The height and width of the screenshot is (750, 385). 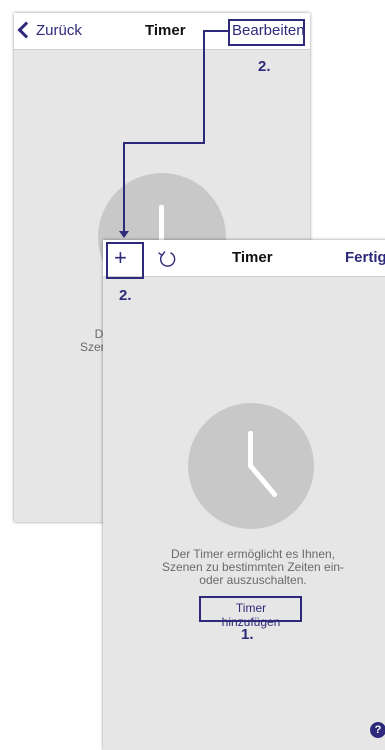 I want to click on add-timer-callout-box, so click(x=250, y=609).